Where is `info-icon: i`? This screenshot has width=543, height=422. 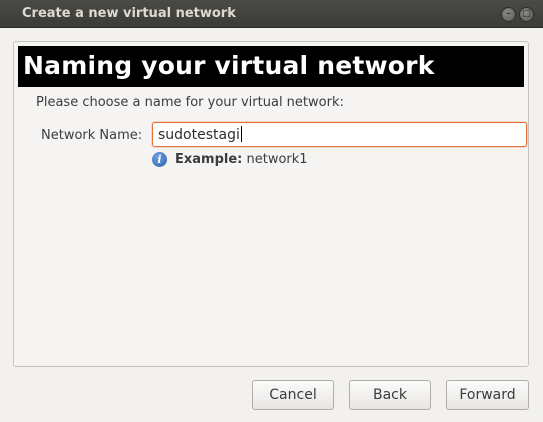
info-icon: i is located at coordinates (159, 159).